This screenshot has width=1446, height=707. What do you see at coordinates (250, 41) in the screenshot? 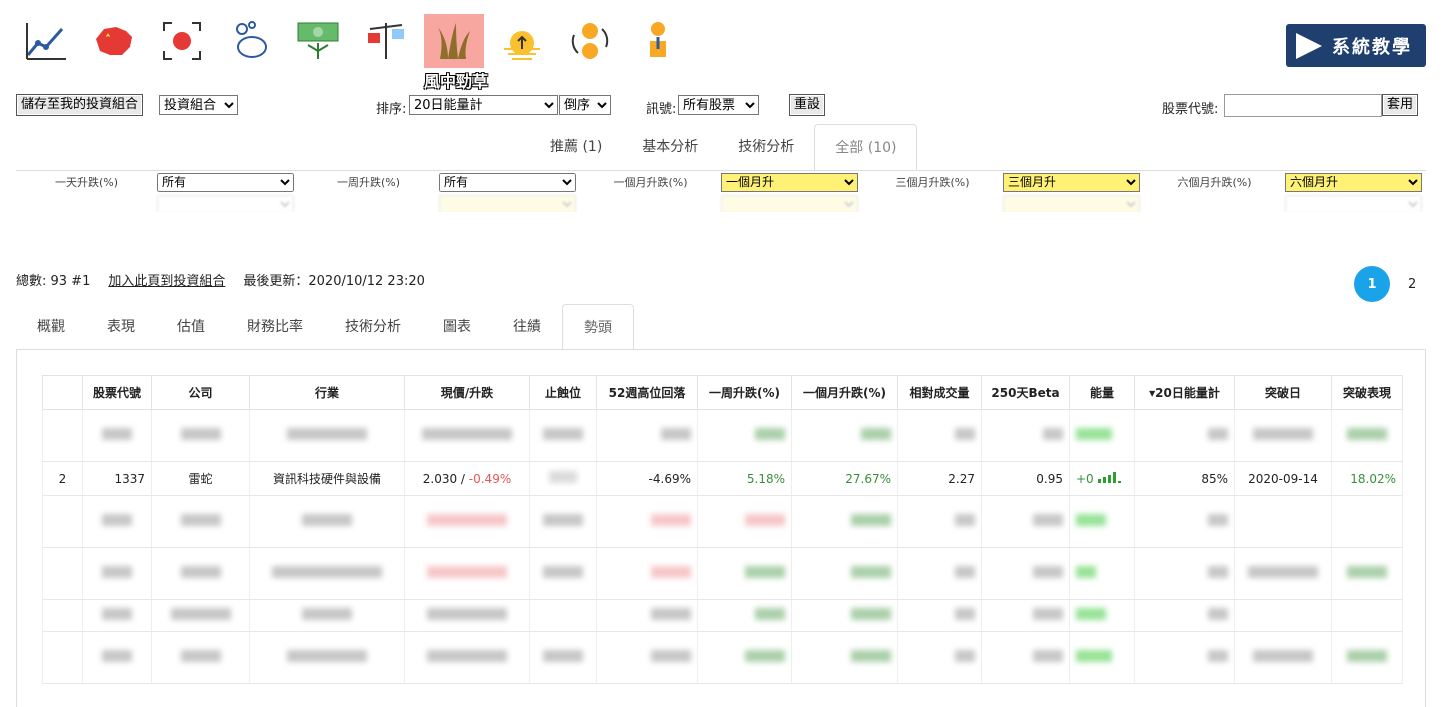
I see `piggy-bank-icon` at bounding box center [250, 41].